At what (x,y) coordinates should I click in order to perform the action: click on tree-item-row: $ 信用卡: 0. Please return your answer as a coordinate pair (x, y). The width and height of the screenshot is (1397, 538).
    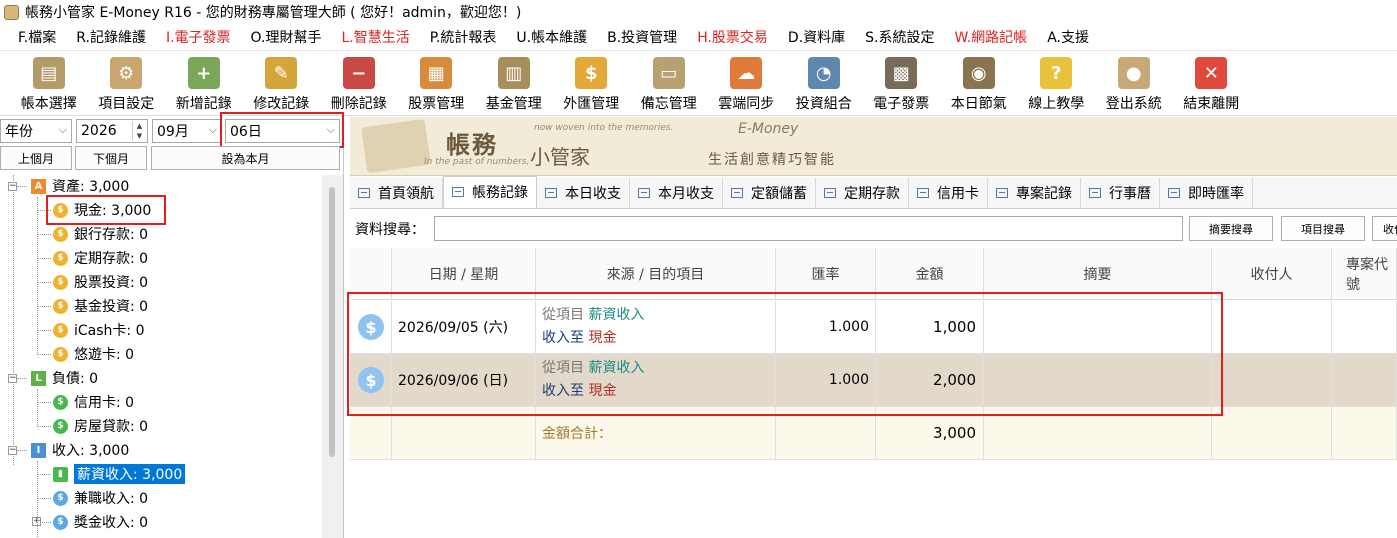
    Looking at the image, I should click on (87, 402).